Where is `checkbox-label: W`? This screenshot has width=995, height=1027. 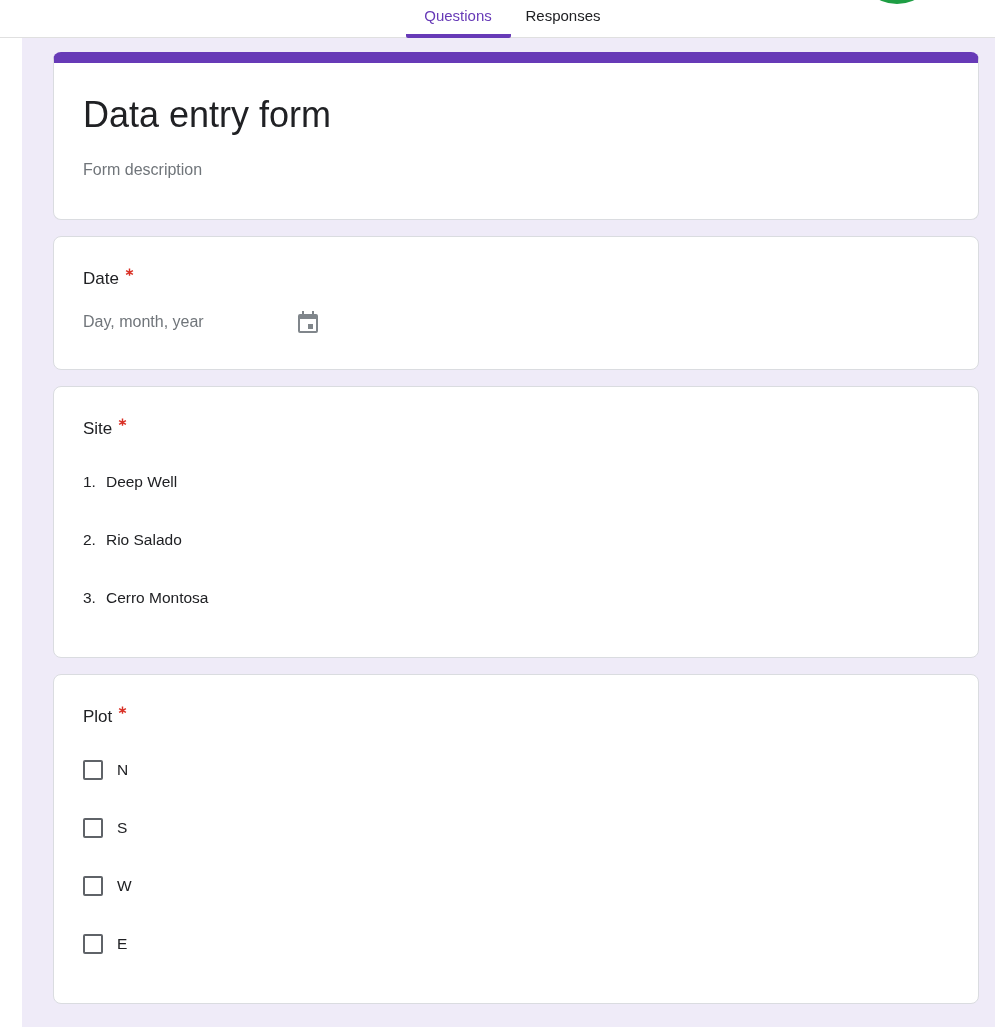 checkbox-label: W is located at coordinates (124, 886).